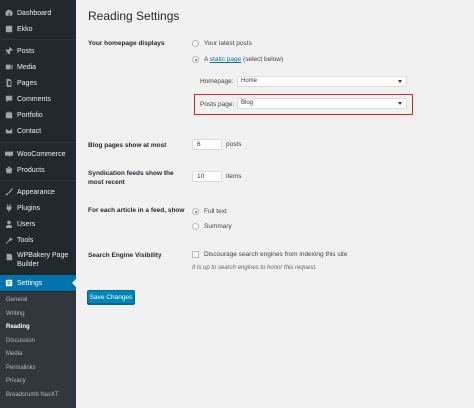  I want to click on user-icon, so click(8, 224).